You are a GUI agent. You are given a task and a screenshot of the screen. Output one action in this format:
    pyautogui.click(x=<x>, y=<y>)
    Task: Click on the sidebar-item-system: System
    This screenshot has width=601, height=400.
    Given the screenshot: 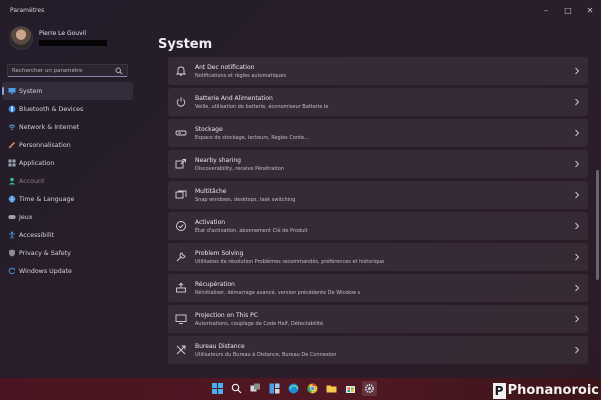 What is the action you would take?
    pyautogui.click(x=67, y=91)
    